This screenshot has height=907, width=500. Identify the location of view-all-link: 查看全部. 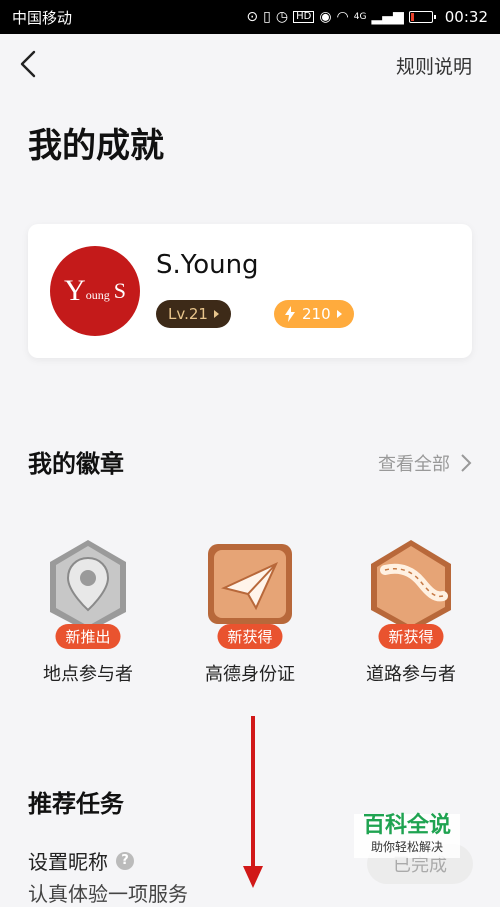
(425, 463).